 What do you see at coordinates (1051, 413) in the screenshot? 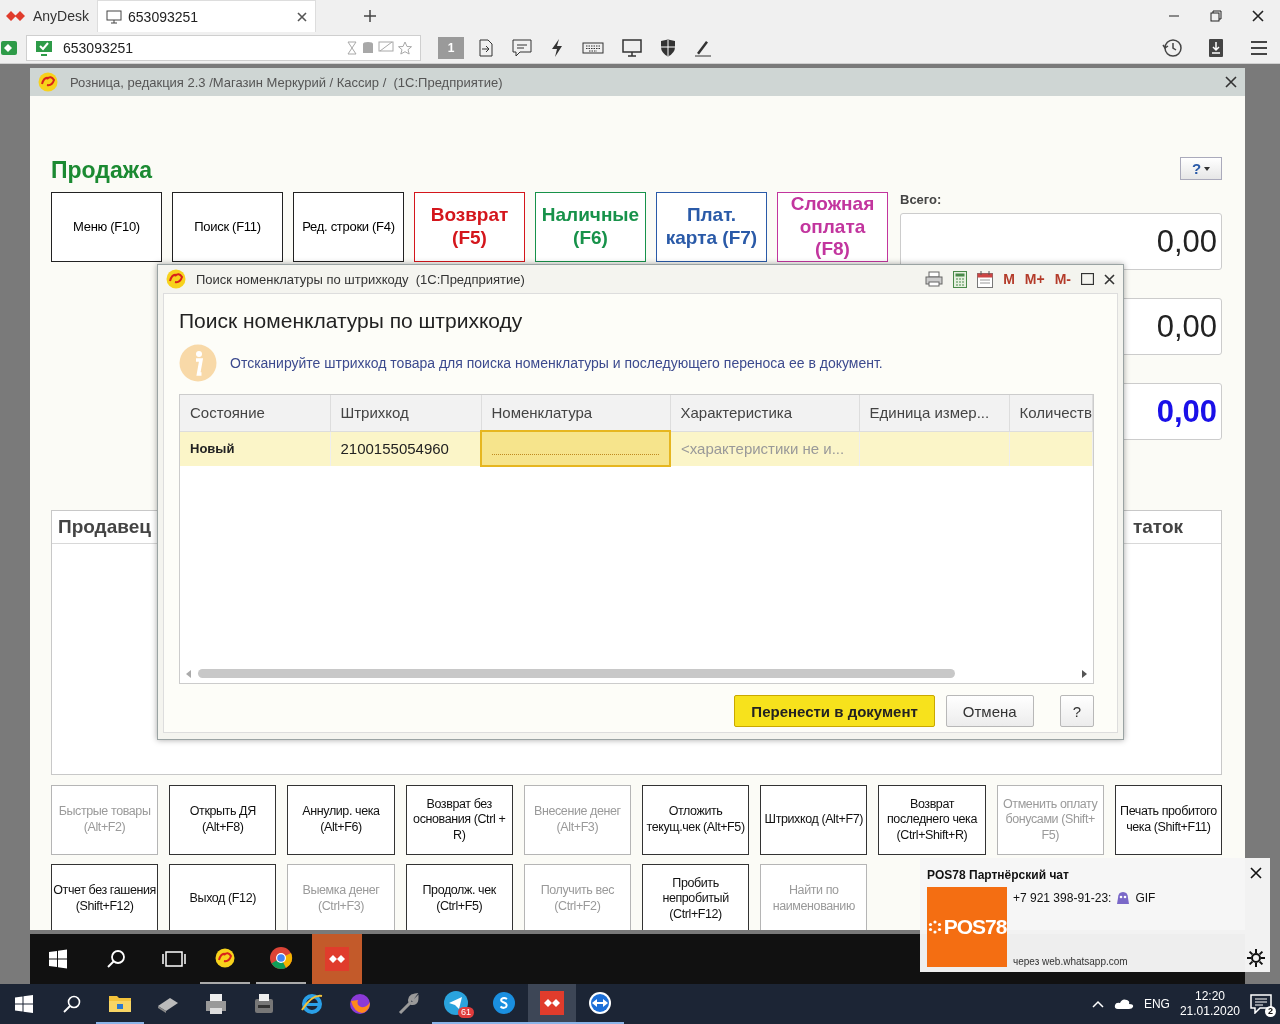
I see `column-header: Количеств` at bounding box center [1051, 413].